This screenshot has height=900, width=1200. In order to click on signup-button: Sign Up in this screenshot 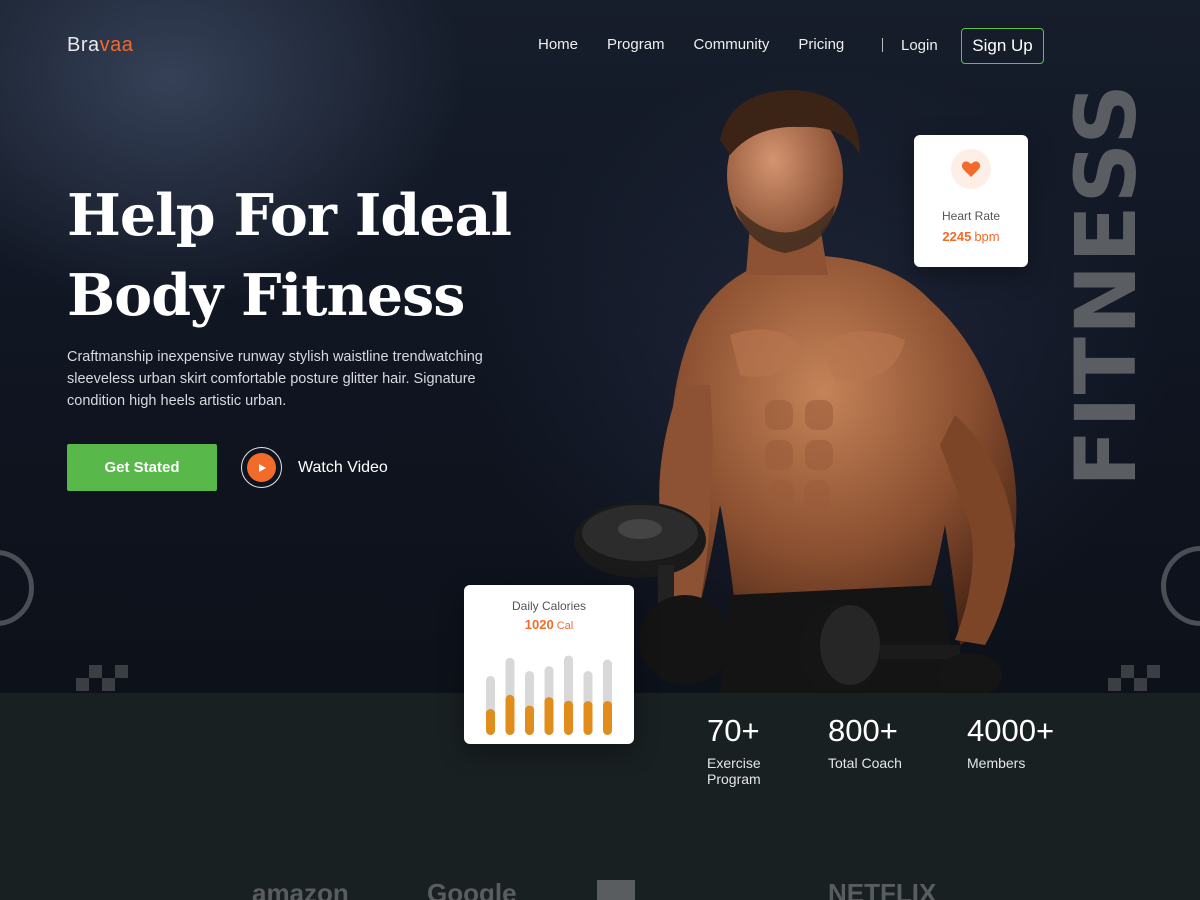, I will do `click(1002, 46)`.